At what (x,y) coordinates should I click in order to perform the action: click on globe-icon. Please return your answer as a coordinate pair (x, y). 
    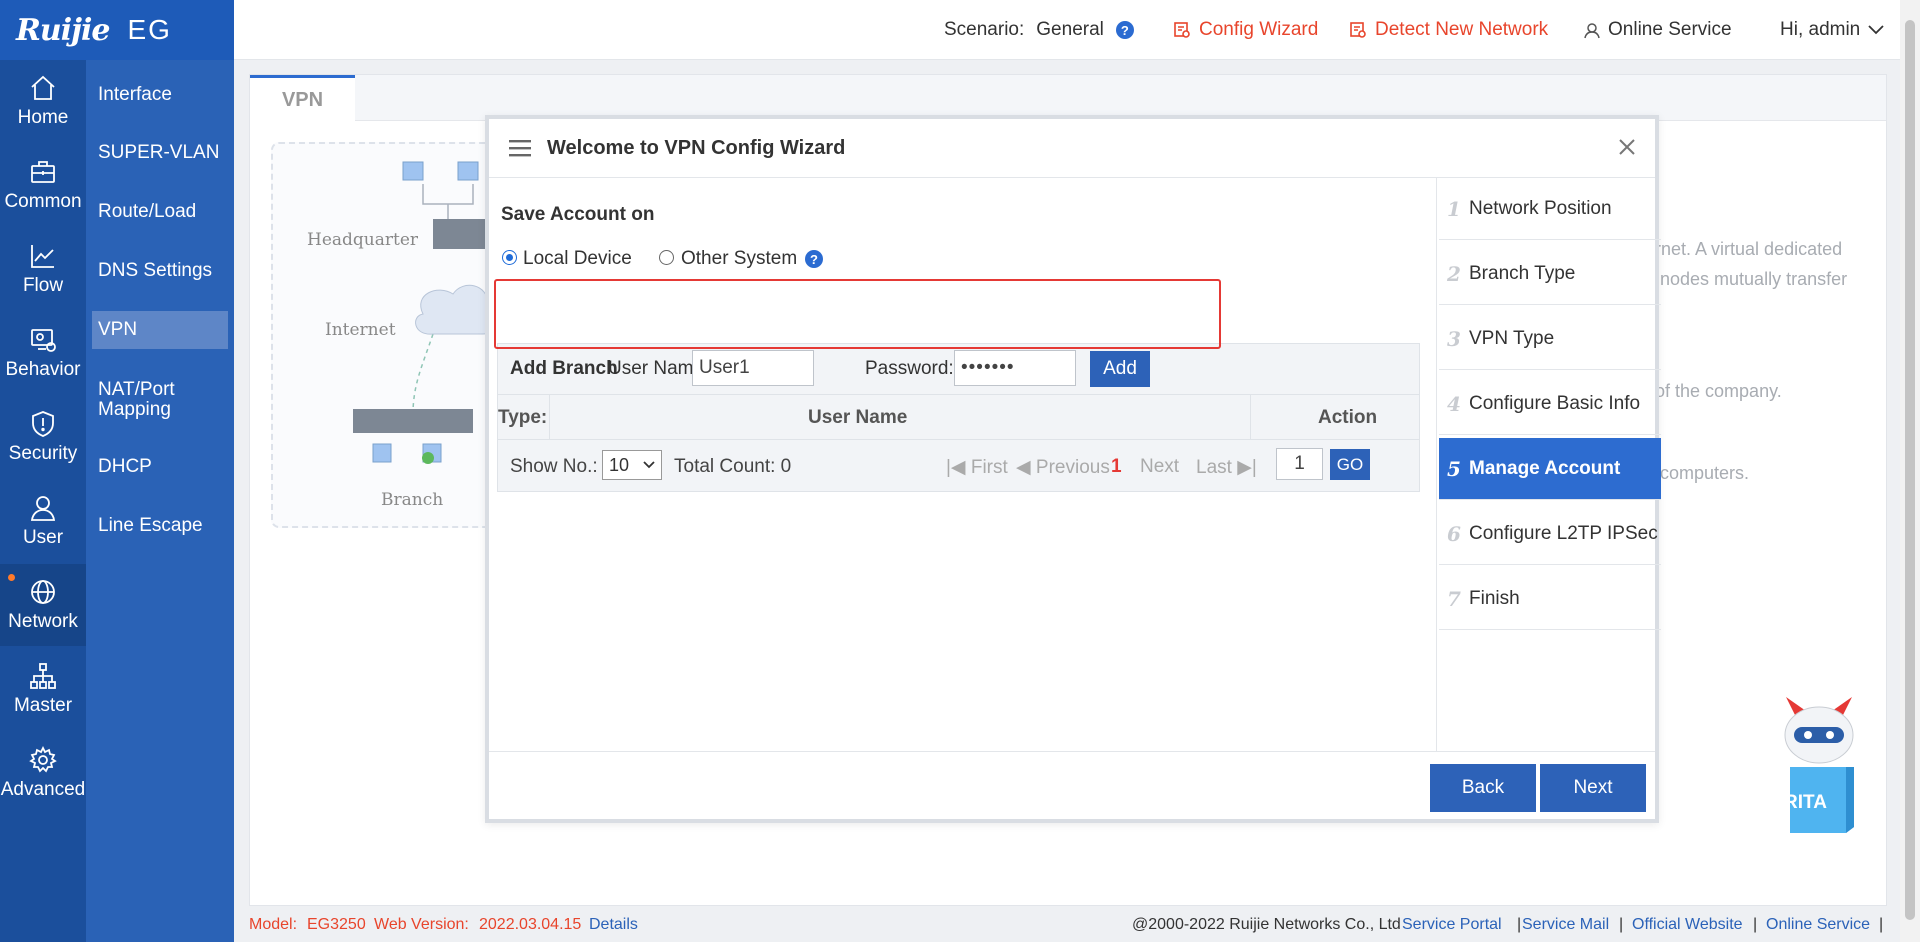
    Looking at the image, I should click on (43, 592).